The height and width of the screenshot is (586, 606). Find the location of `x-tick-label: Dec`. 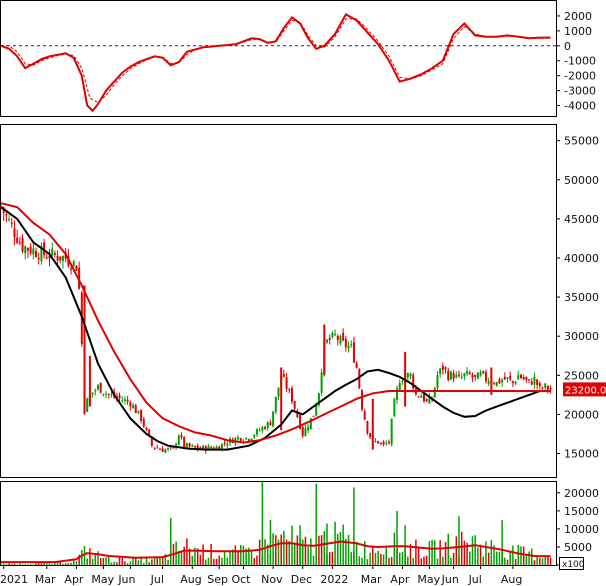

x-tick-label: Dec is located at coordinates (301, 579).